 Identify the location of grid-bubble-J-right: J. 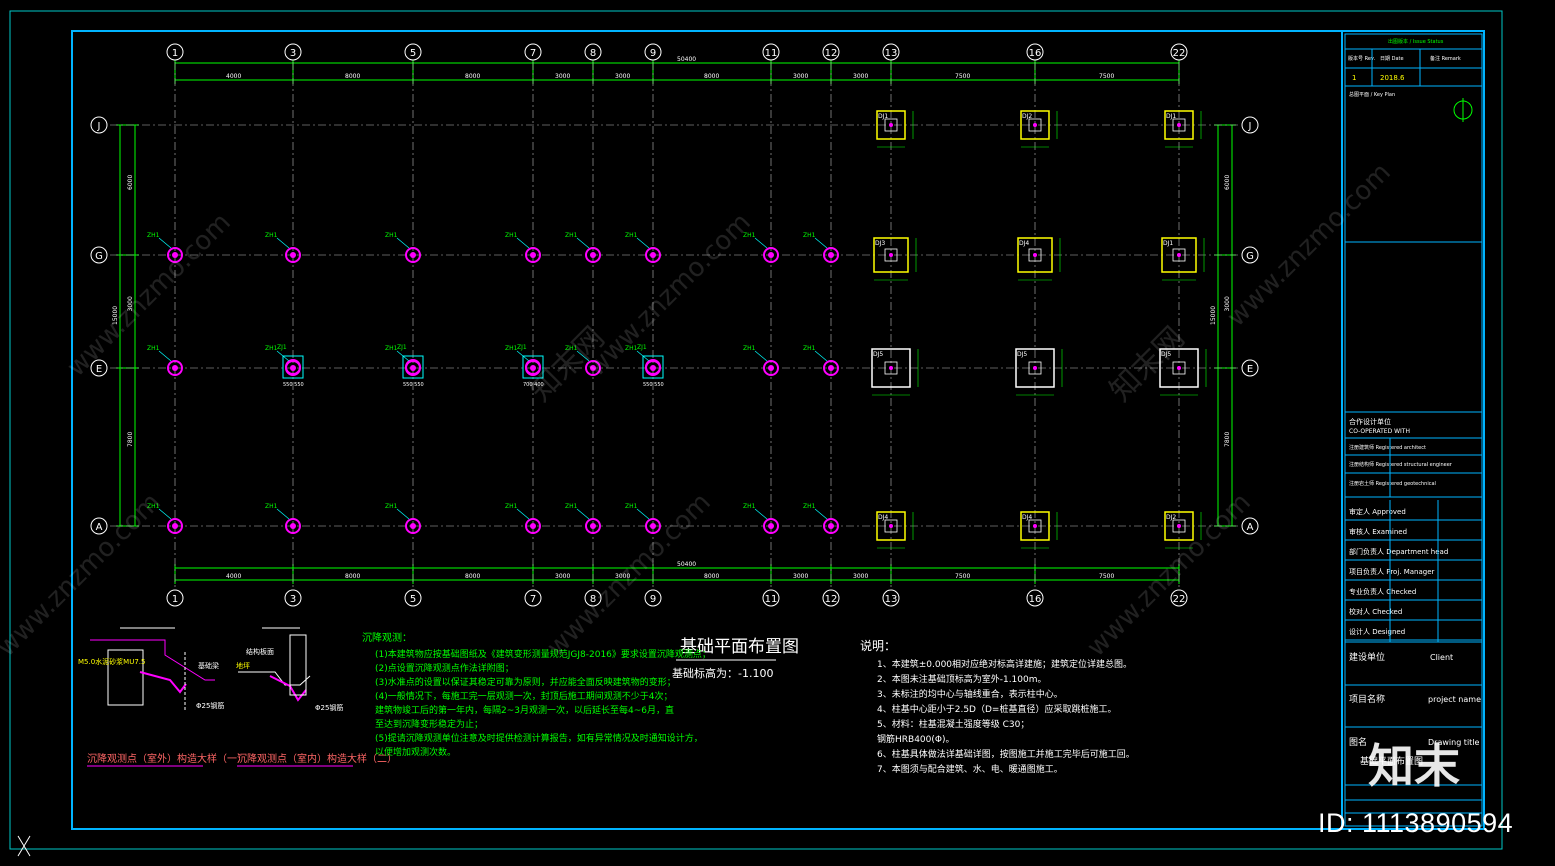
(1250, 125).